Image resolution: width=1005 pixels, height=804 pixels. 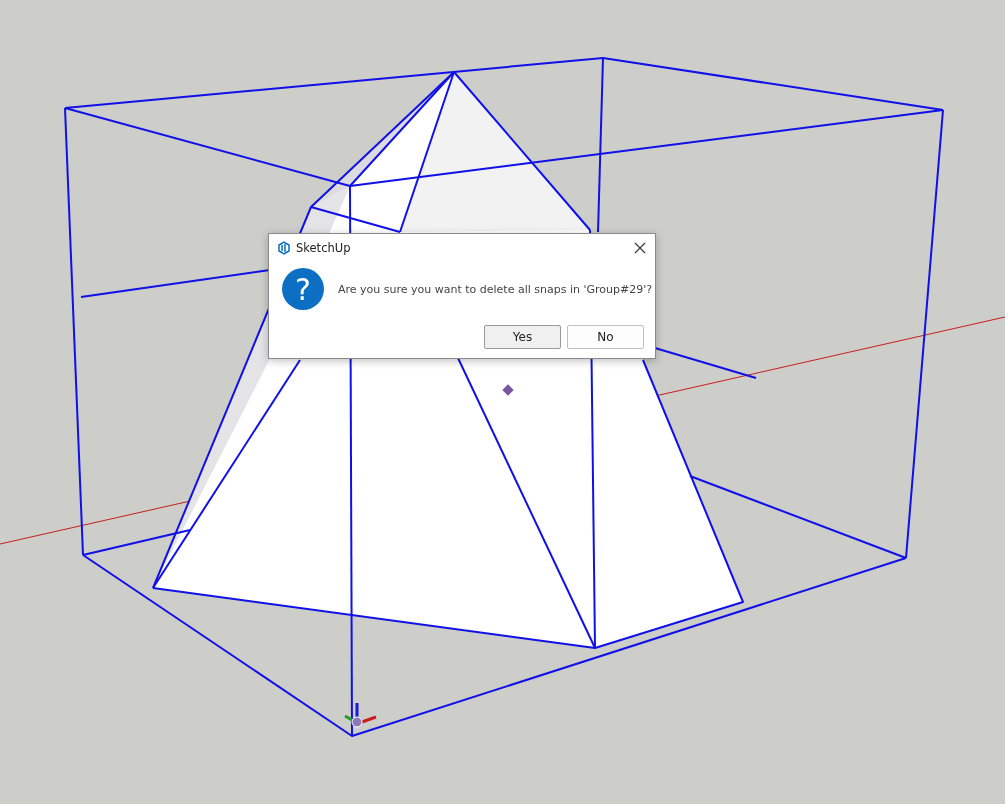 I want to click on confirm-button: Yes, so click(x=522, y=337).